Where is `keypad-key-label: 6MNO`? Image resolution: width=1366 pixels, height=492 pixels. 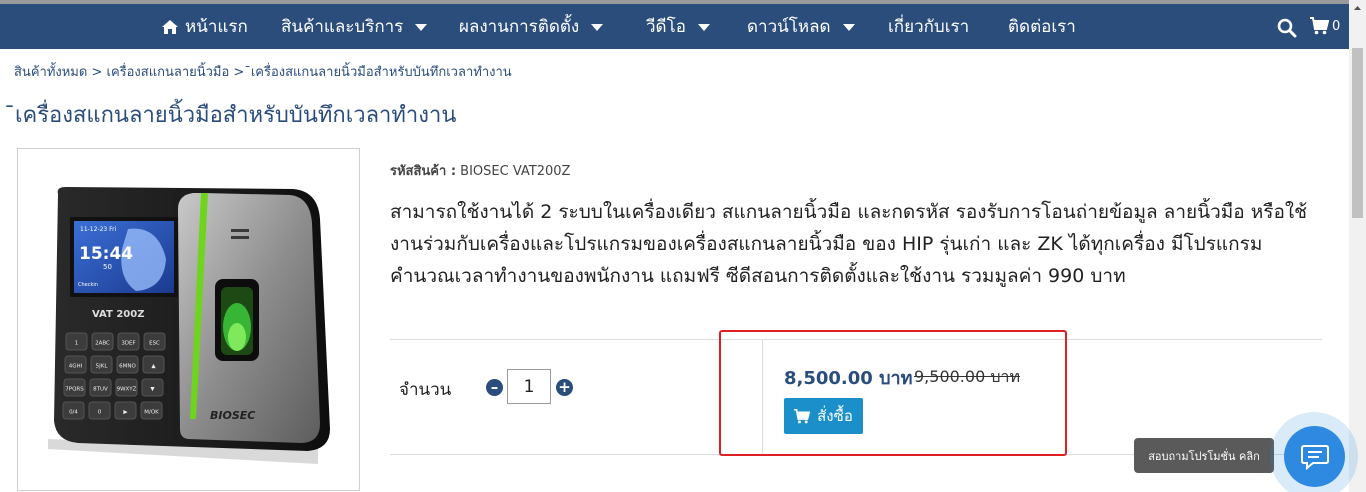
keypad-key-label: 6MNO is located at coordinates (127, 367).